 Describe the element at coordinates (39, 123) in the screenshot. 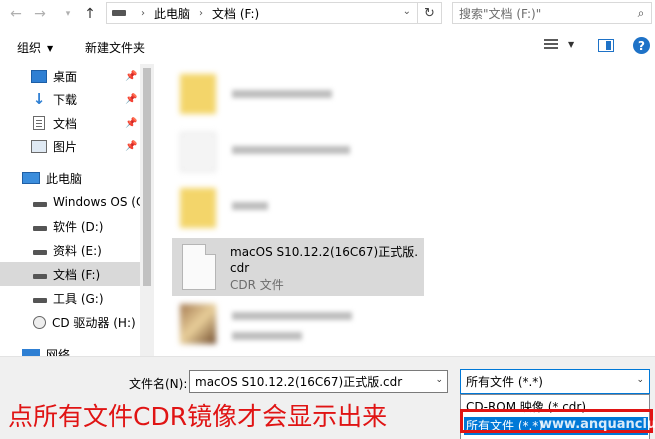

I see `document-icon` at that location.